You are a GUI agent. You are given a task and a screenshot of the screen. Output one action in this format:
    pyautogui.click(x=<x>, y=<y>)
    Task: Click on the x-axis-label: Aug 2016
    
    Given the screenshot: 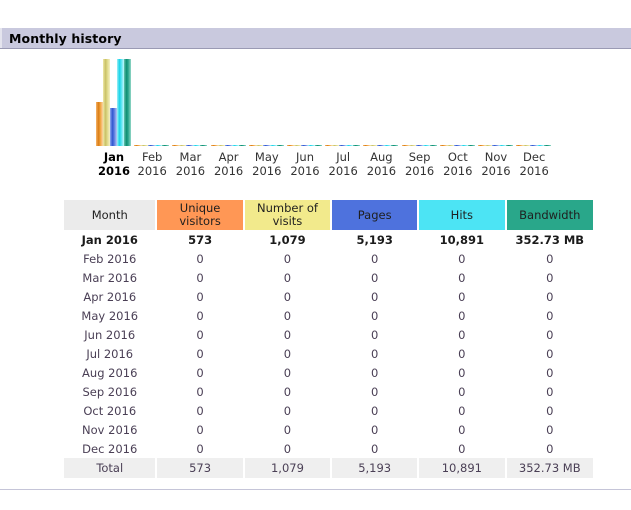 What is the action you would take?
    pyautogui.click(x=381, y=164)
    